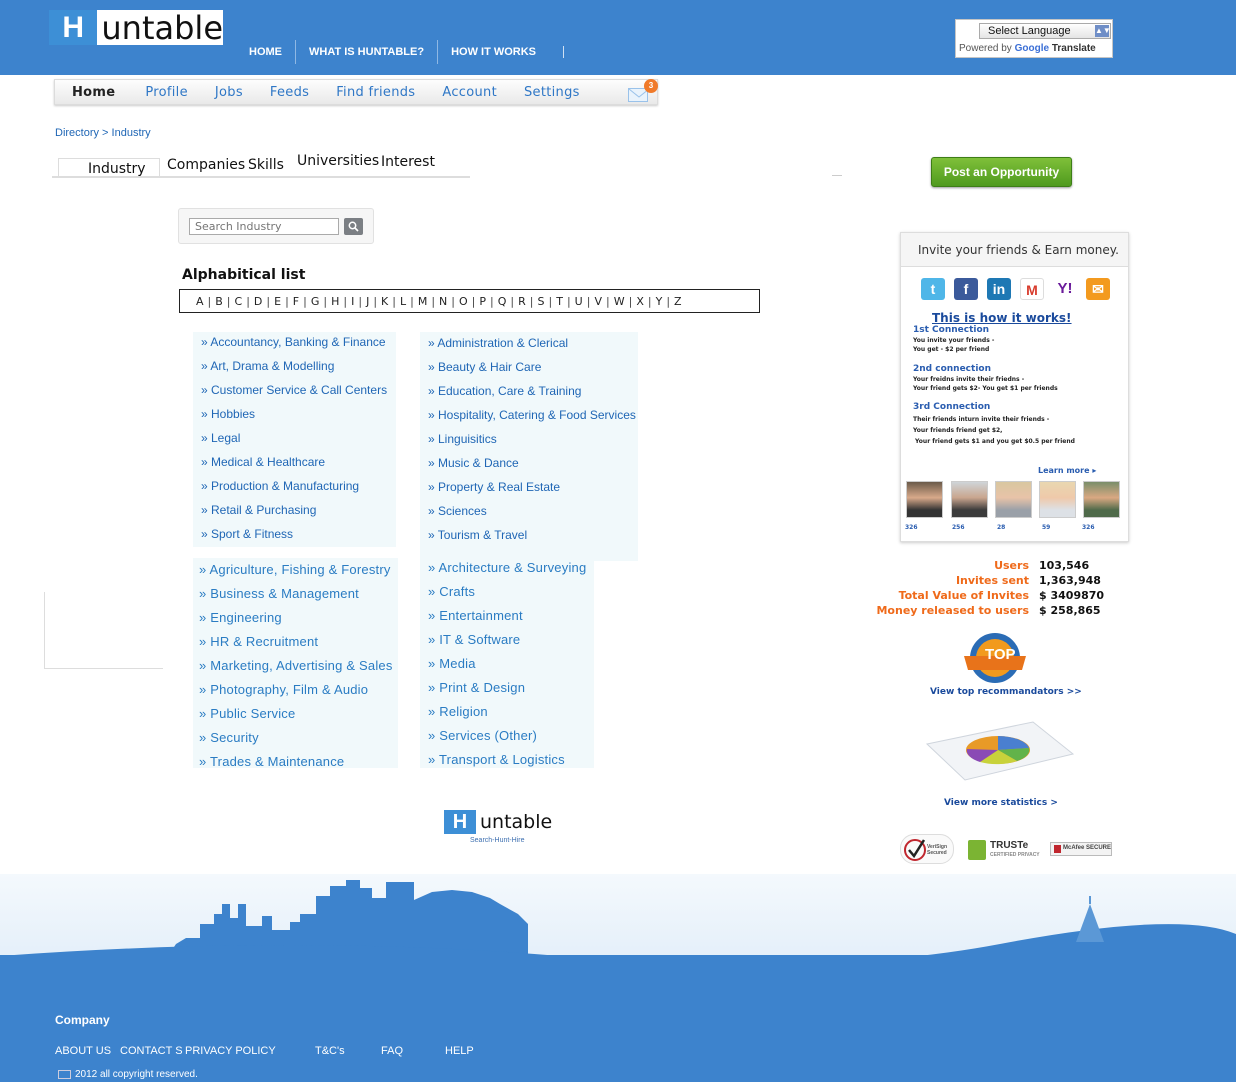 Image resolution: width=1236 pixels, height=1082 pixels. I want to click on alpha-letter-e: E, so click(277, 301).